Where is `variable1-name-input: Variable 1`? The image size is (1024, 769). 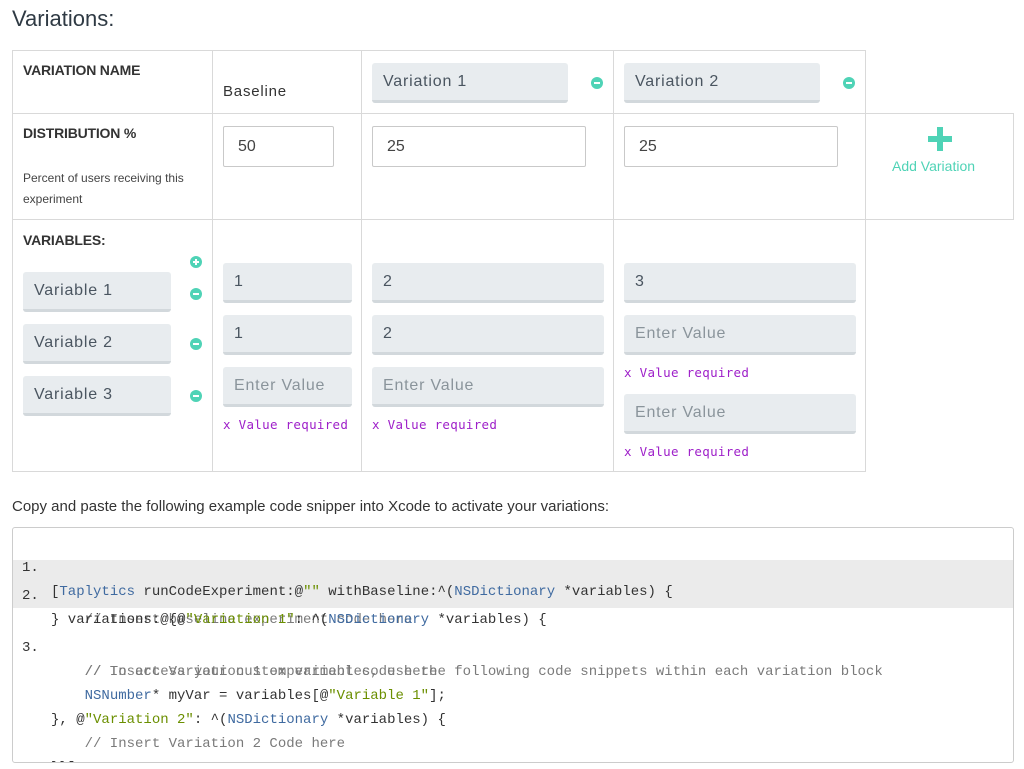
variable1-name-input: Variable 1 is located at coordinates (97, 292).